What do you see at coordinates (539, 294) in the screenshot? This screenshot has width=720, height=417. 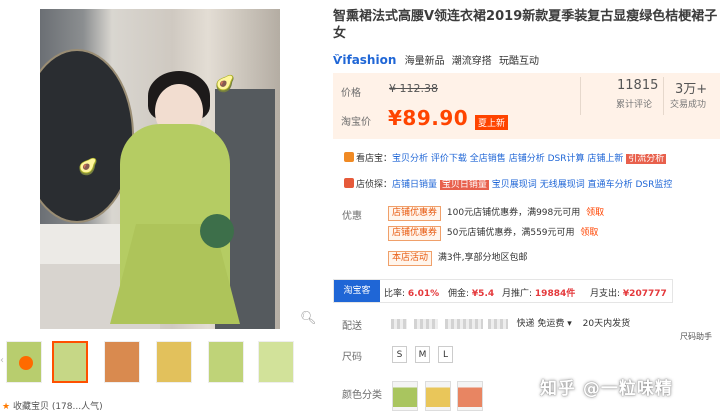 I see `monthly-promotion: 月推广: 19884件` at bounding box center [539, 294].